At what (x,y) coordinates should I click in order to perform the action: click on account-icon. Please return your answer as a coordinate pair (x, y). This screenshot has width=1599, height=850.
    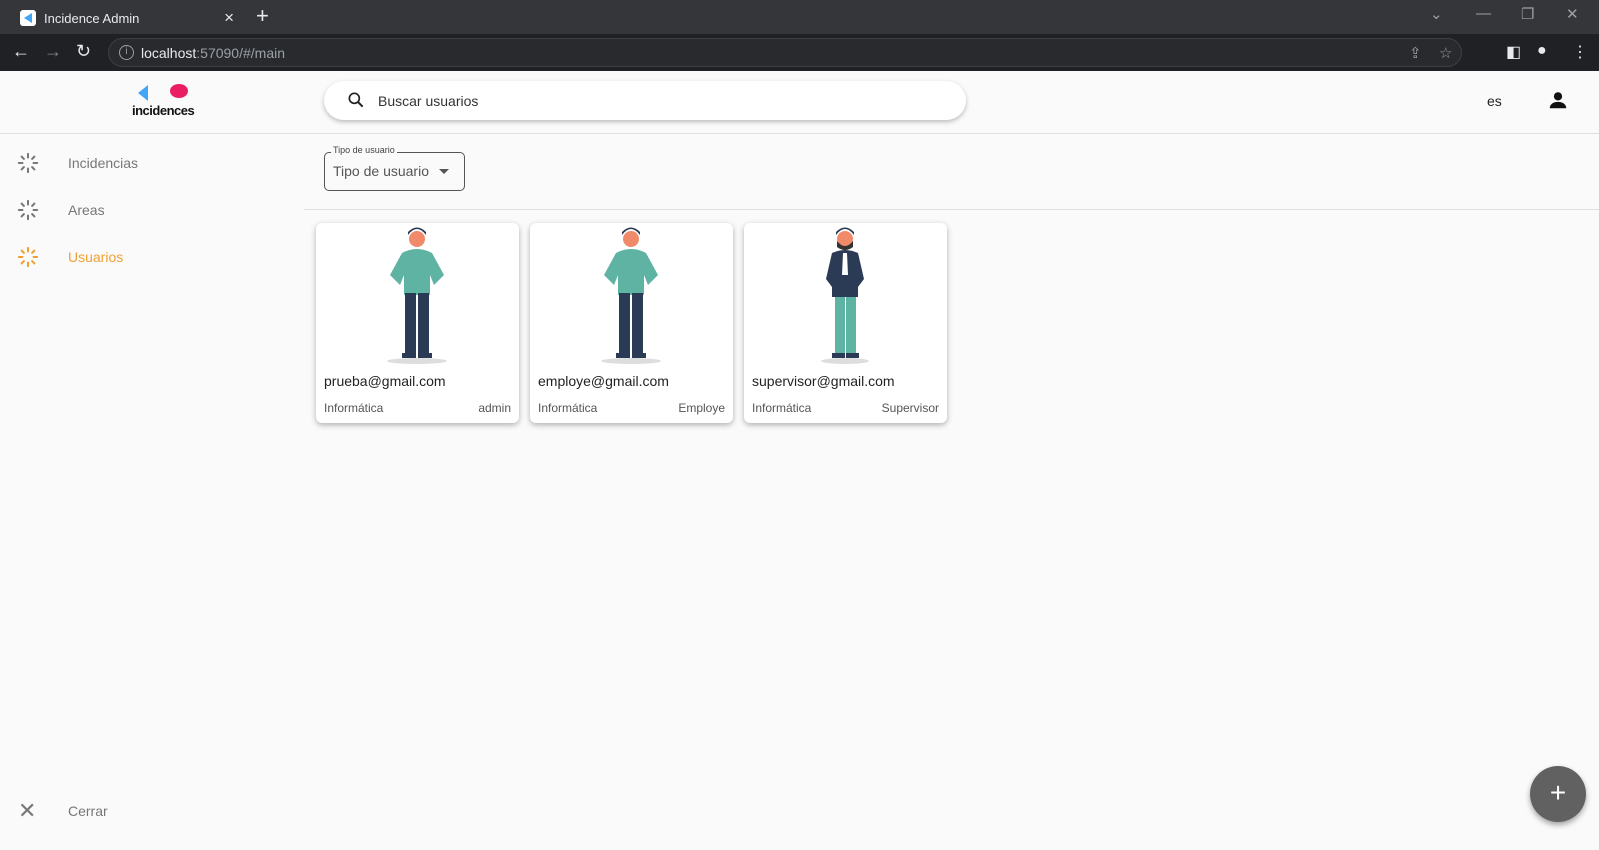
    Looking at the image, I should click on (1558, 100).